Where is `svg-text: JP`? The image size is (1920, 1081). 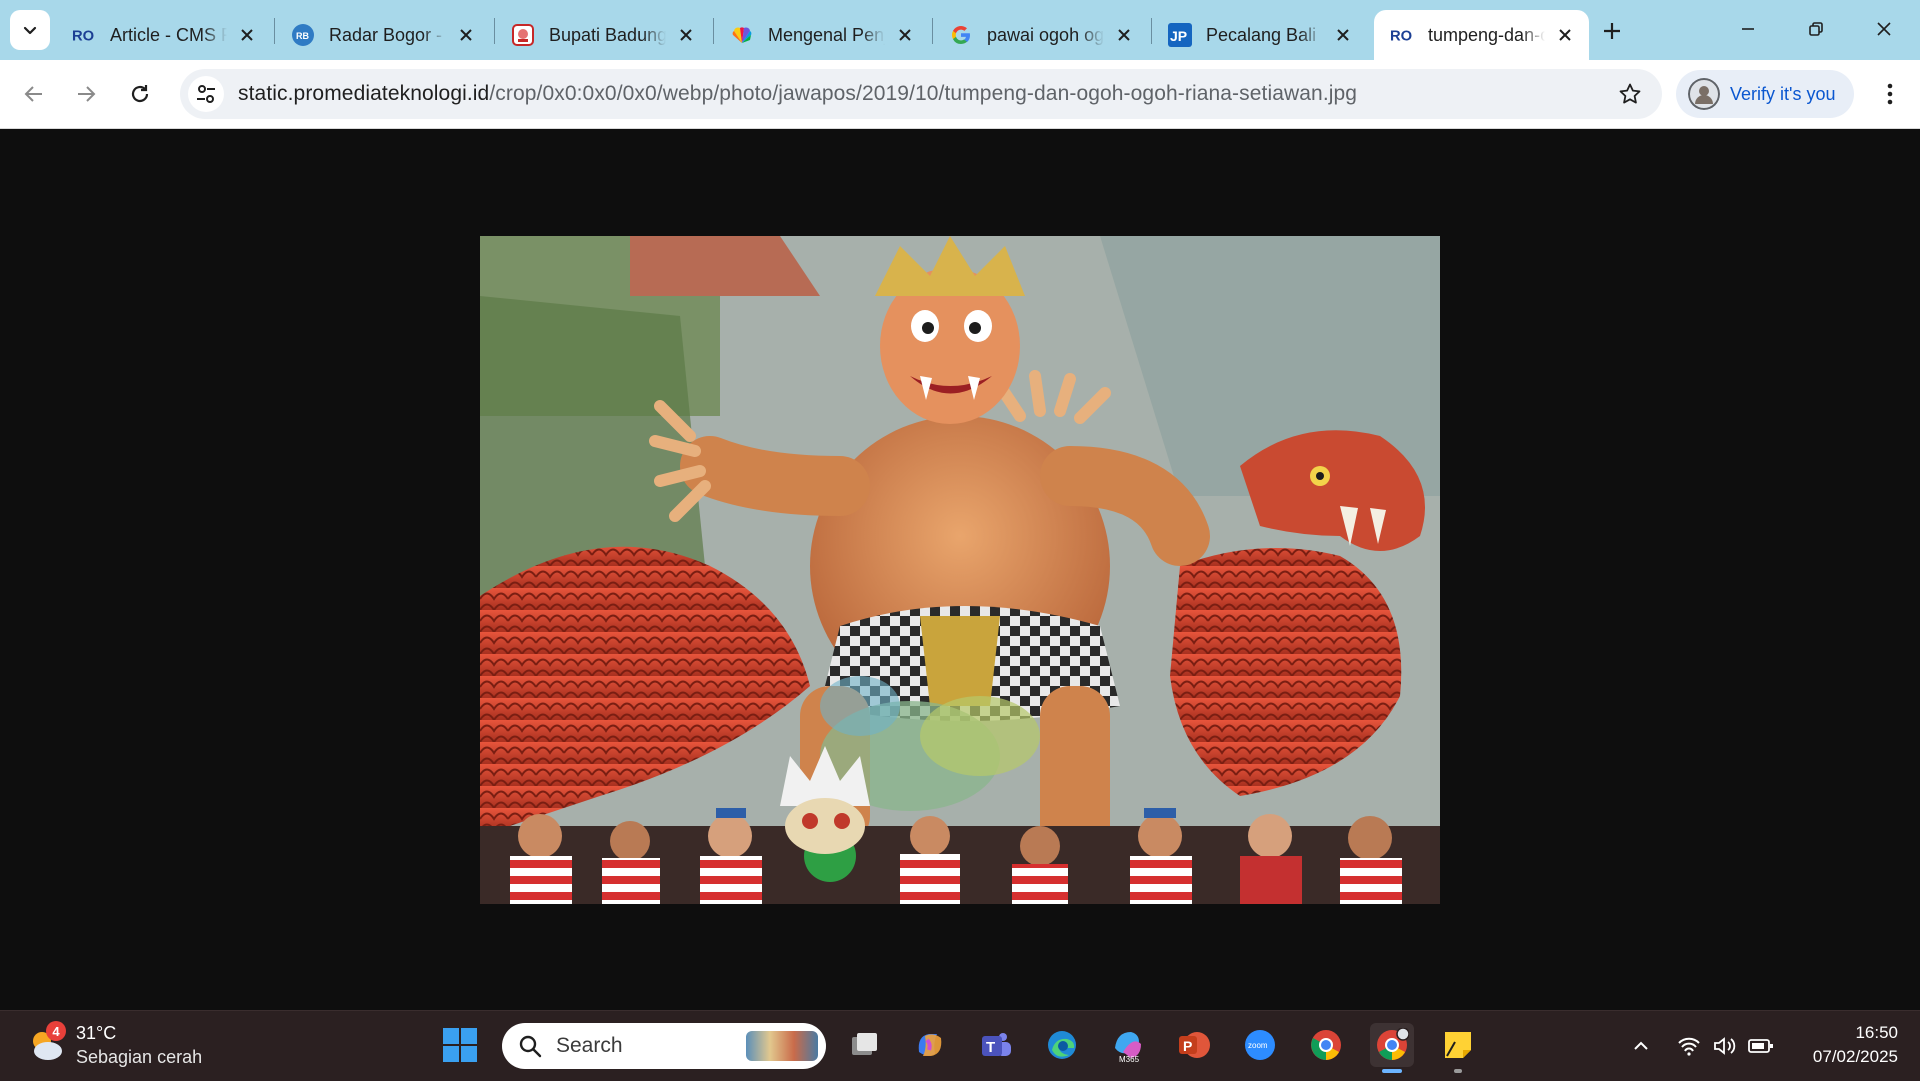
svg-text: JP is located at coordinates (1178, 36).